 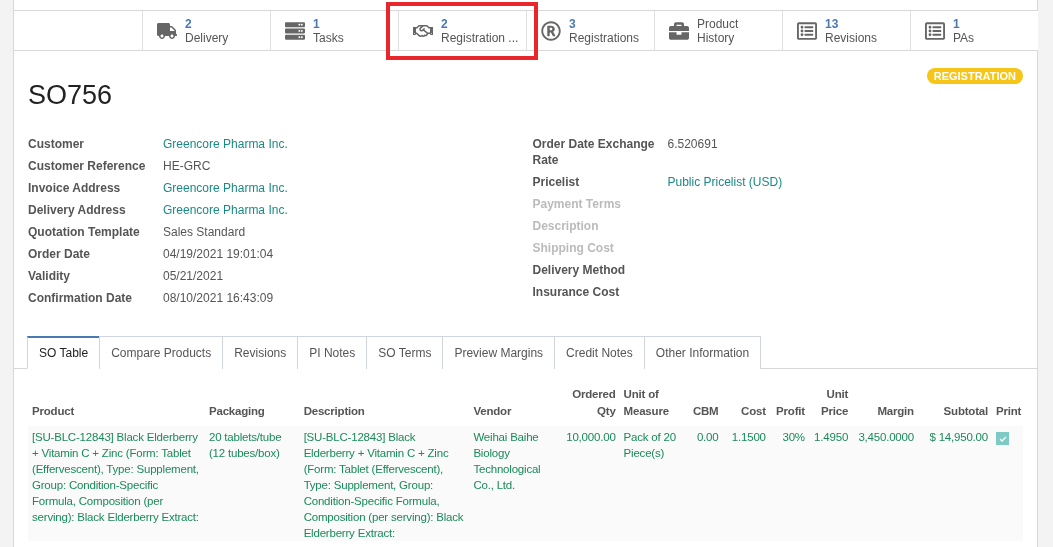 What do you see at coordinates (84, 232) in the screenshot?
I see `field-label: Quotation Template` at bounding box center [84, 232].